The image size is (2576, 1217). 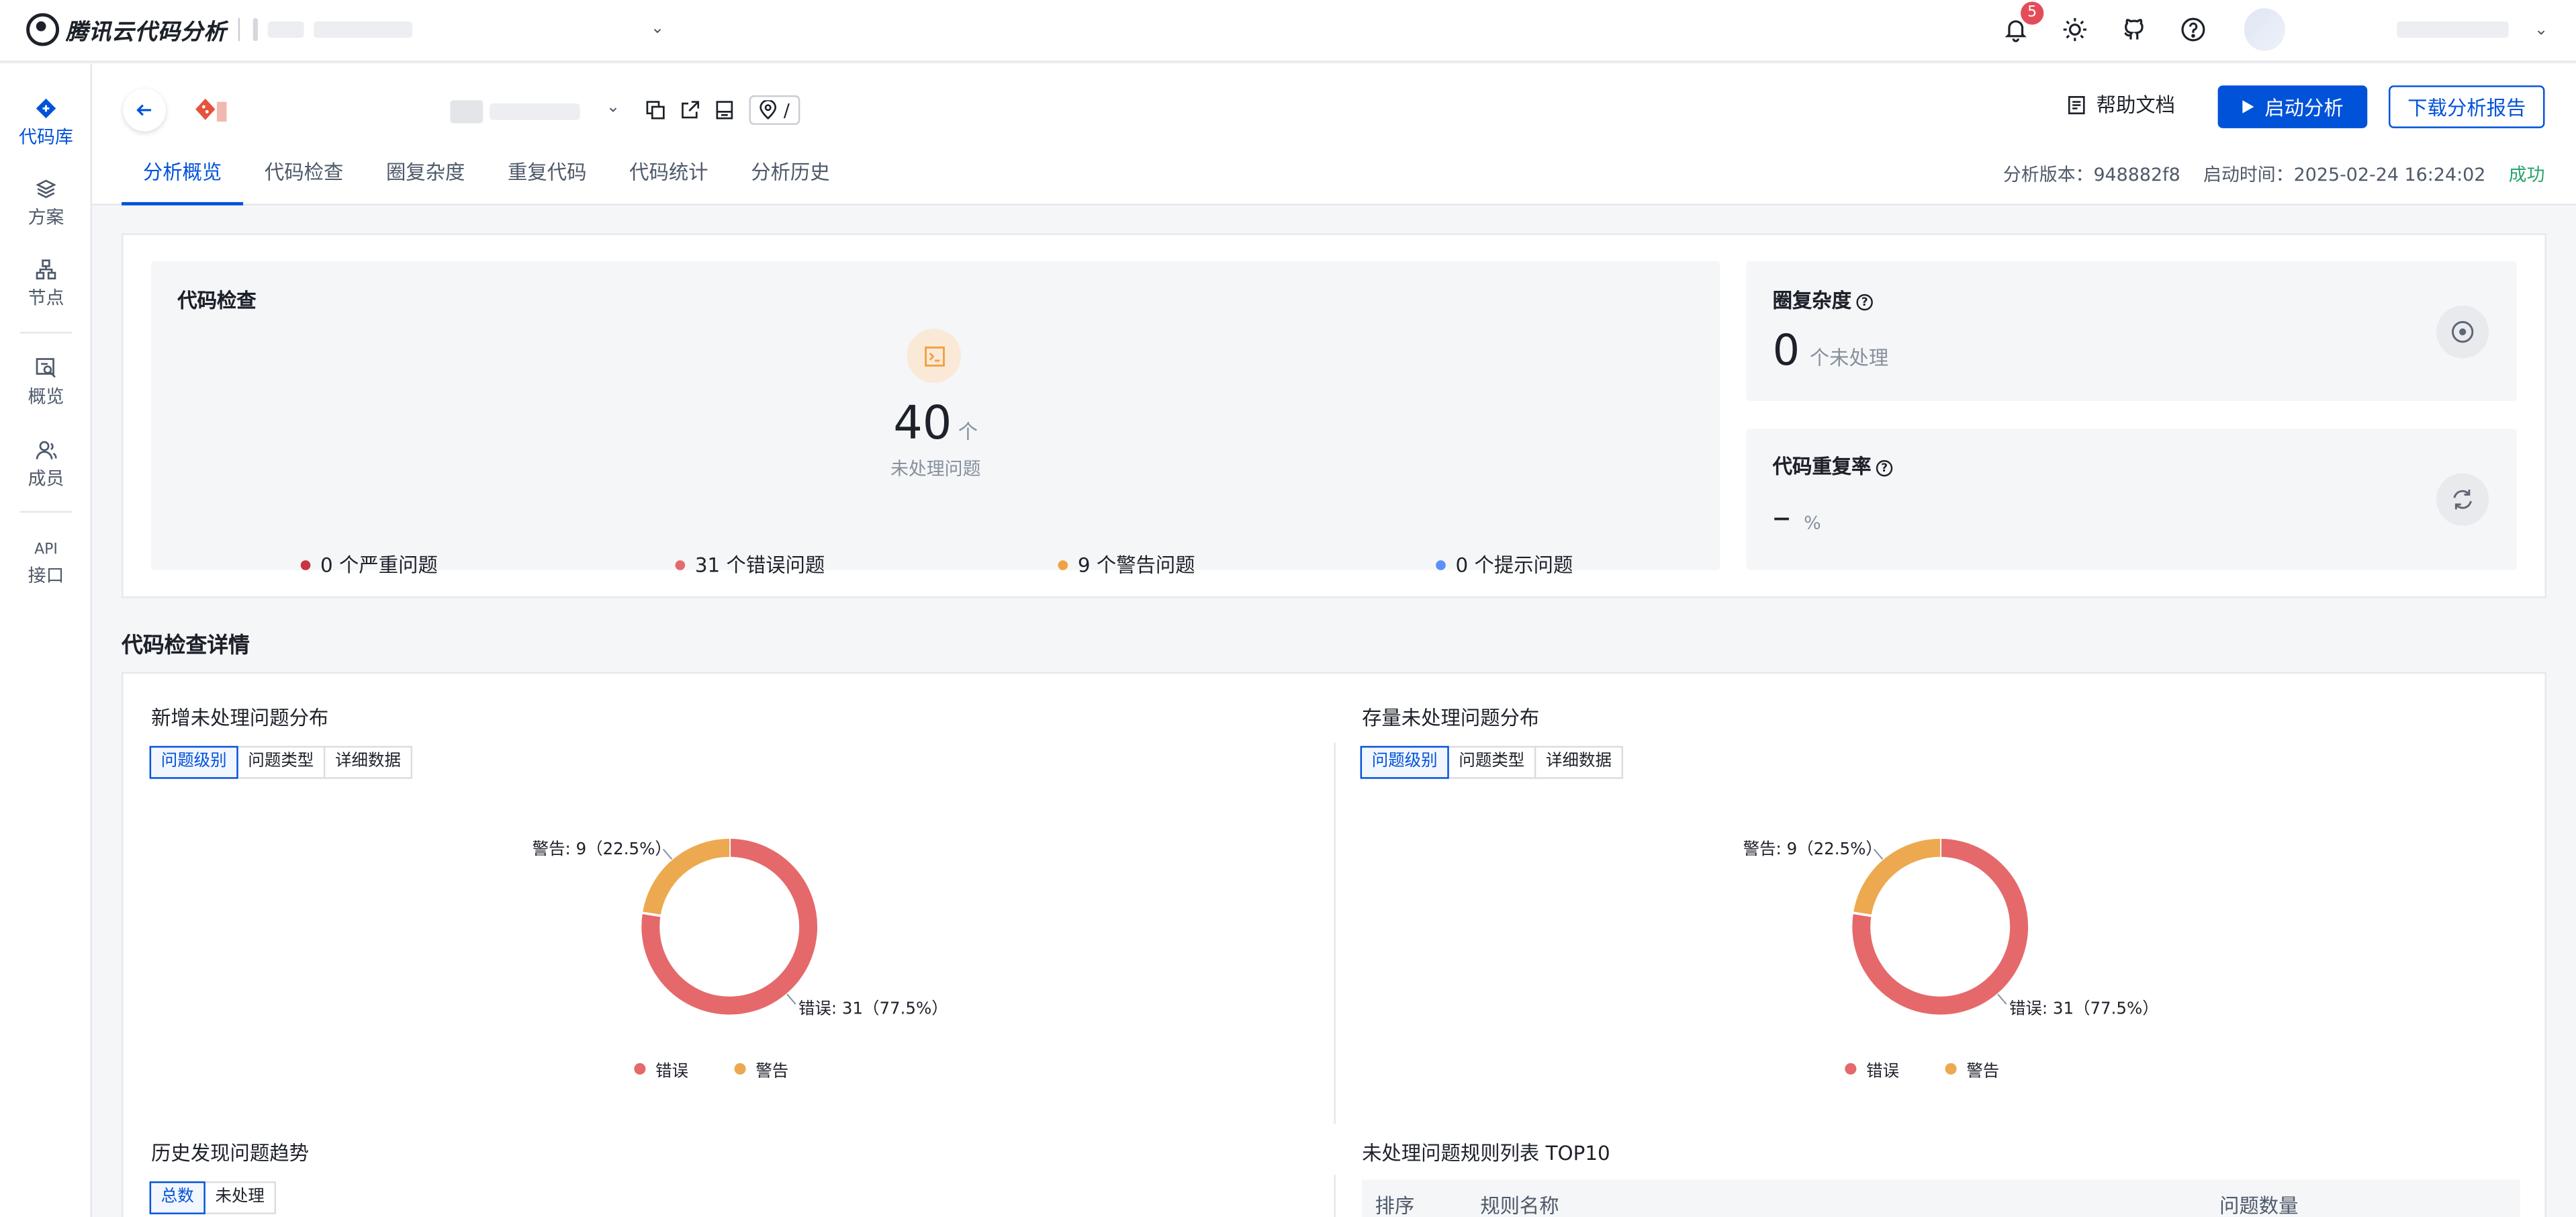 What do you see at coordinates (2462, 500) in the screenshot?
I see `refresh-icon` at bounding box center [2462, 500].